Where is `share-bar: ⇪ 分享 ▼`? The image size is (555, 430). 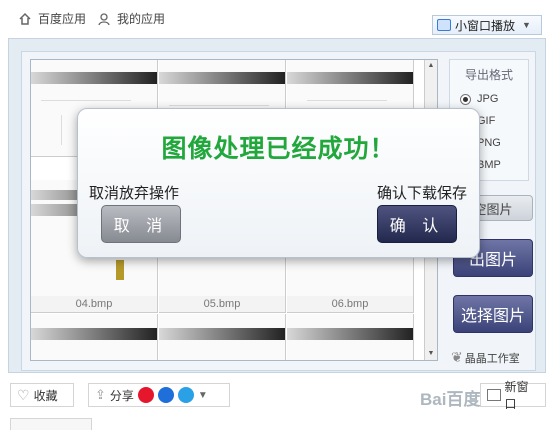
share-bar: ⇪ 分享 ▼ is located at coordinates (159, 395).